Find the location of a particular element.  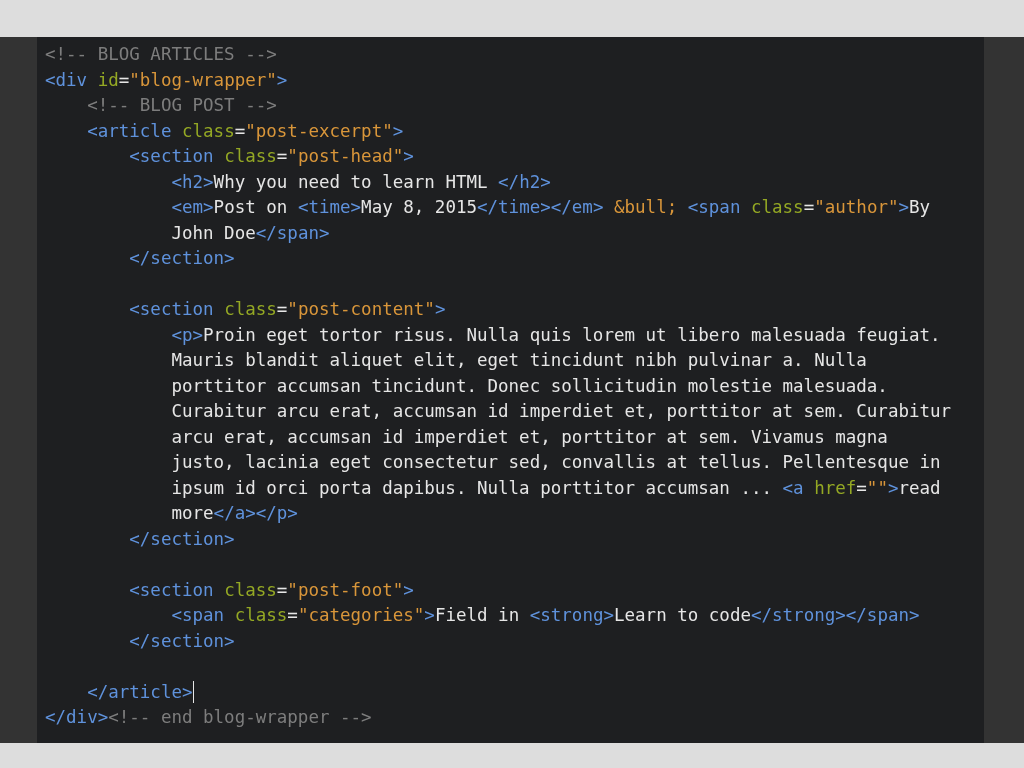

code-line: ipsum id orci porta dapibus. Nulla porttitor accumsan ... <a href="">read is located at coordinates (556, 488).